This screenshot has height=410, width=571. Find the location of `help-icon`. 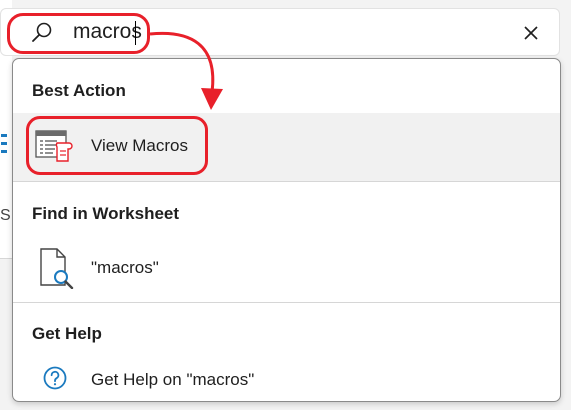

help-icon is located at coordinates (55, 378).